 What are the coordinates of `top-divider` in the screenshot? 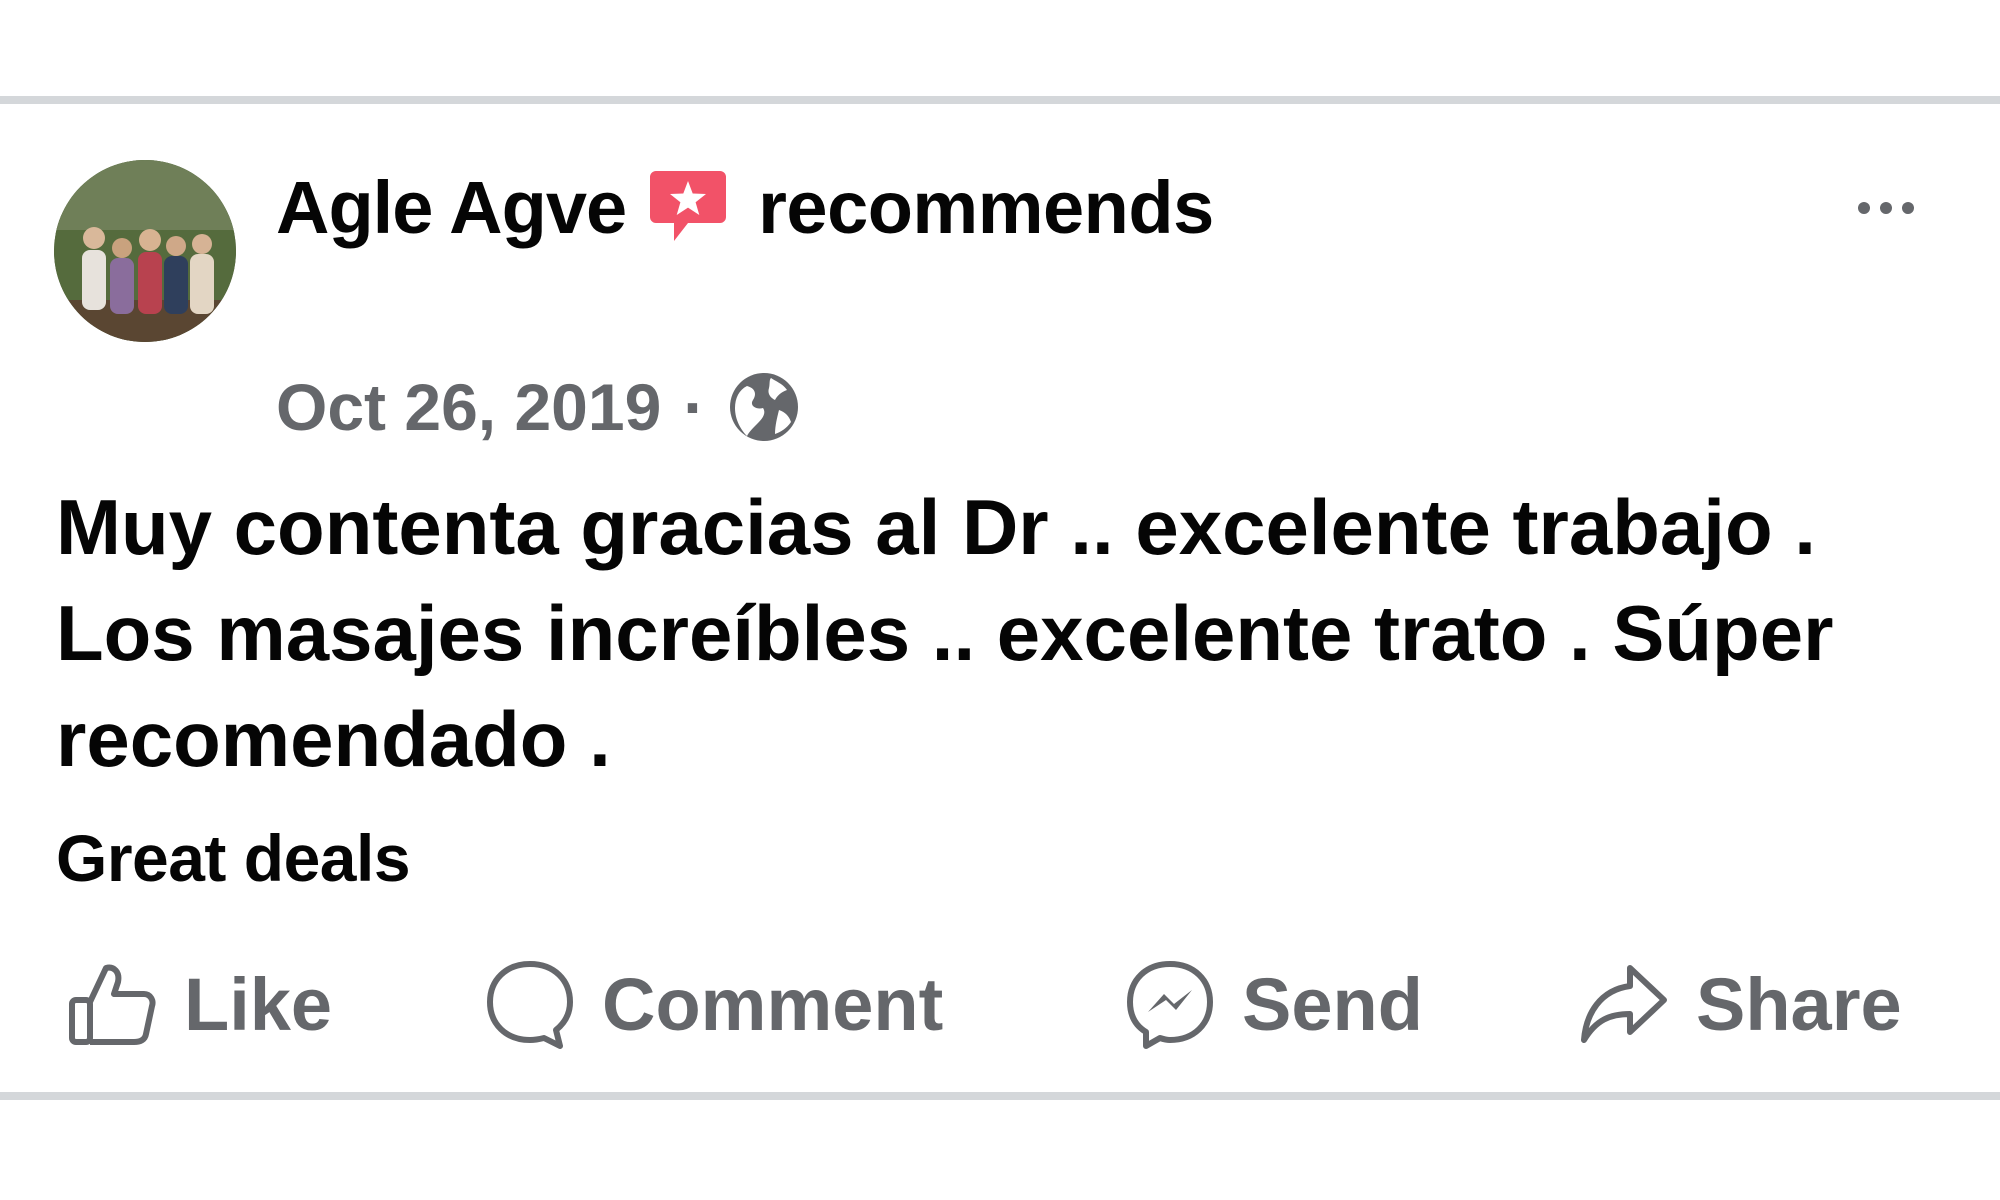 It's located at (1000, 100).